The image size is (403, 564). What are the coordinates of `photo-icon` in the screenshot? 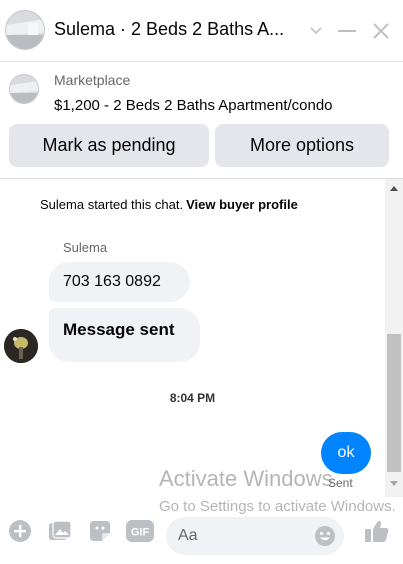 It's located at (60, 531).